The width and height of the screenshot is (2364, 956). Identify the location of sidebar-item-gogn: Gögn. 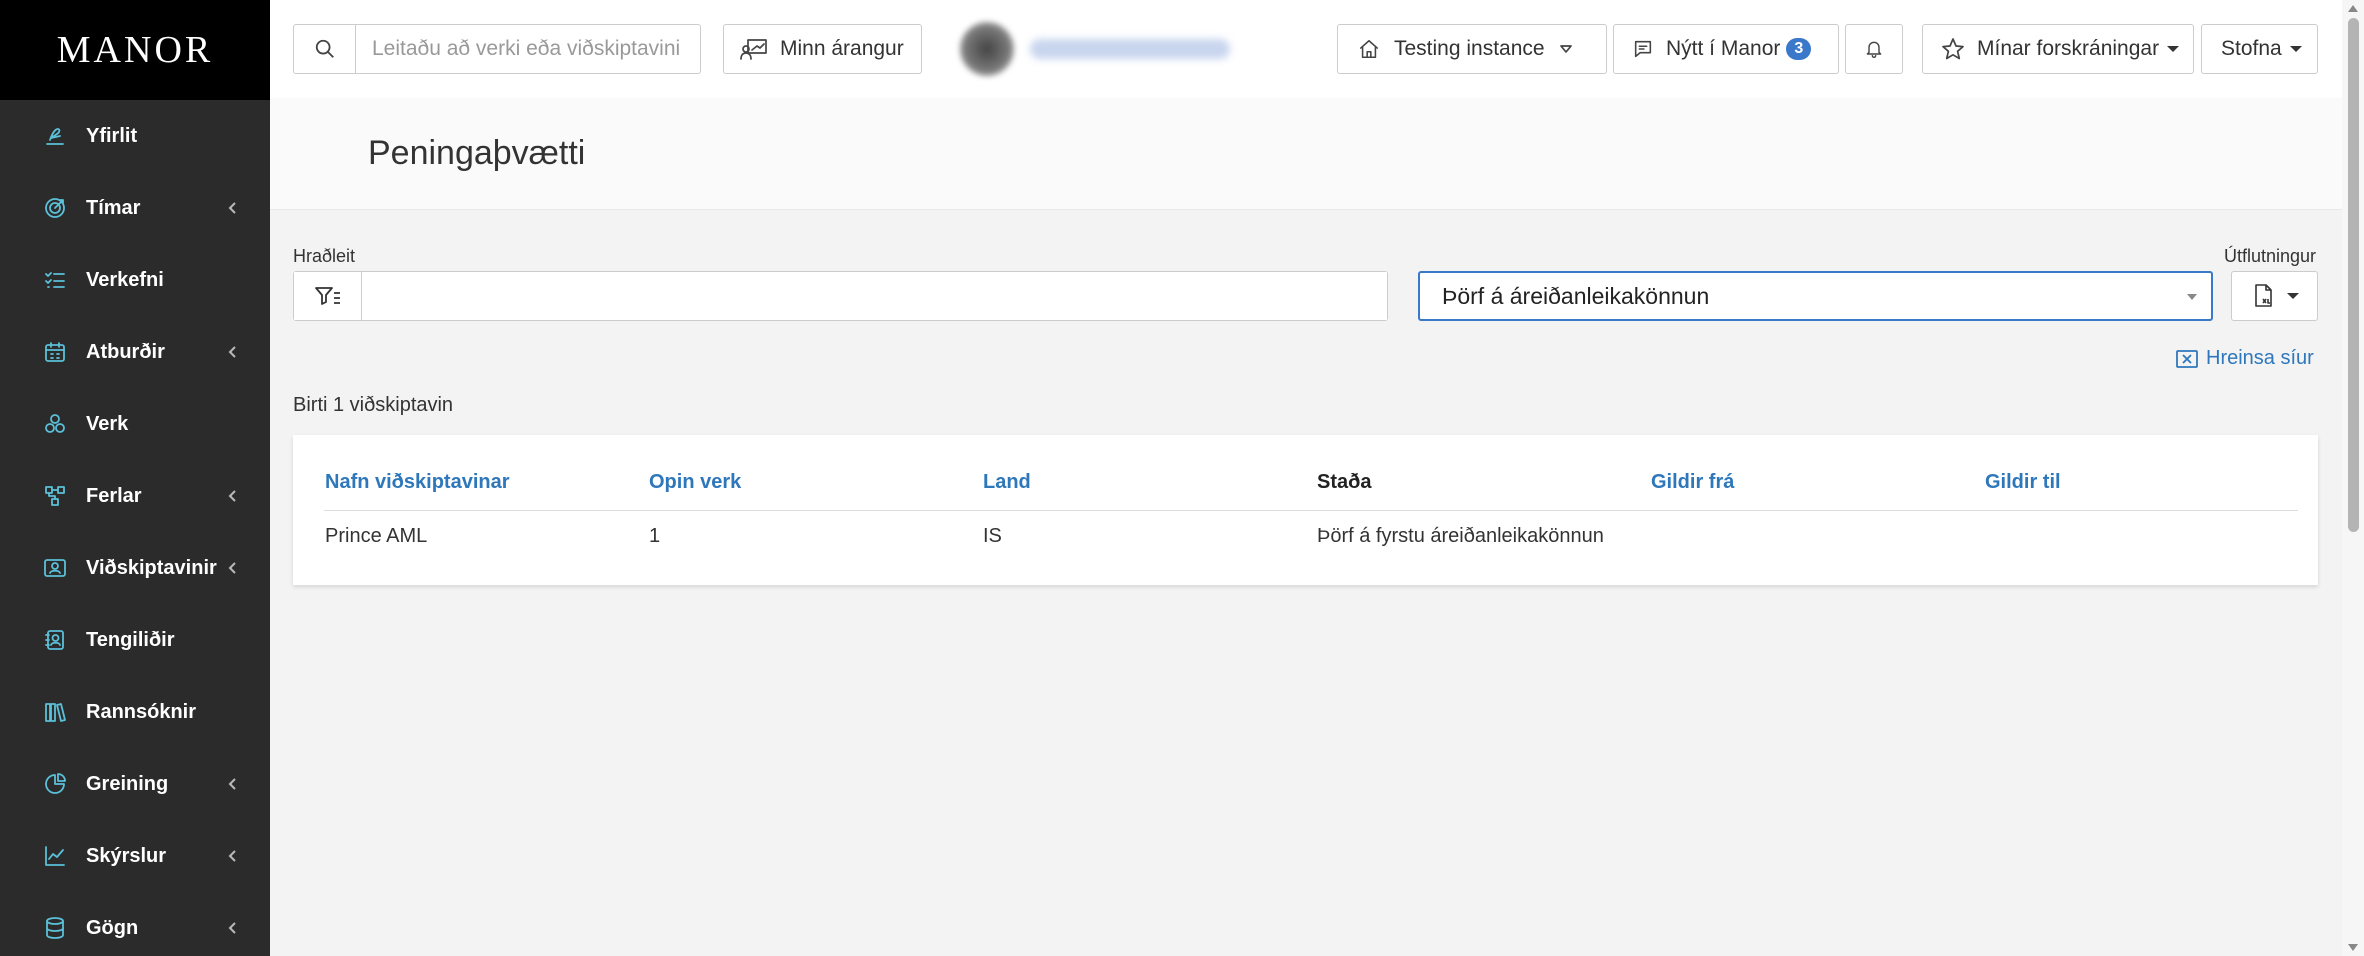
(135, 924).